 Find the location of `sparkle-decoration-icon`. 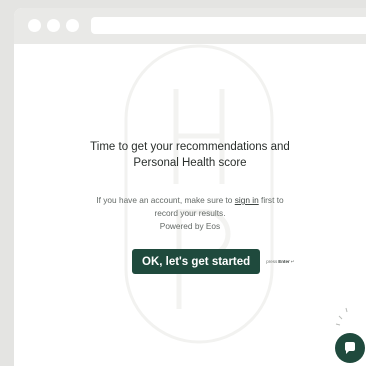

sparkle-decoration-icon is located at coordinates (341, 316).